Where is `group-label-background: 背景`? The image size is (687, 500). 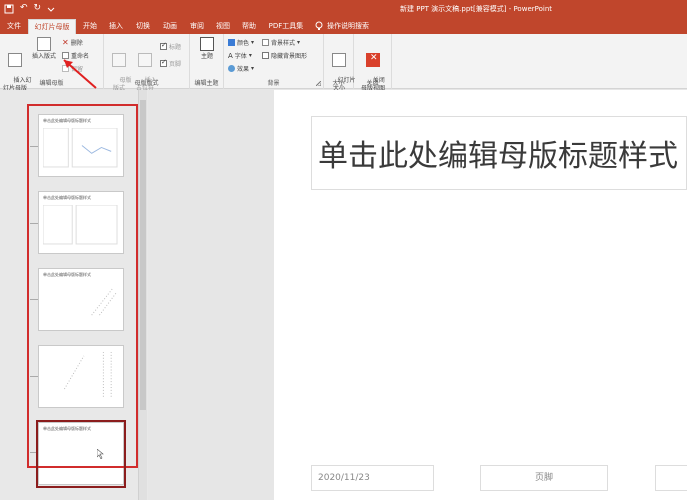
group-label-background: 背景 is located at coordinates (273, 83).